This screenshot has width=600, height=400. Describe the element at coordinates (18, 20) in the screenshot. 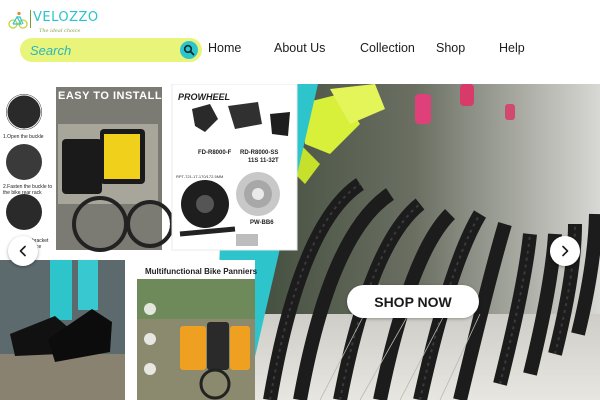

I see `bicycle-icon` at that location.